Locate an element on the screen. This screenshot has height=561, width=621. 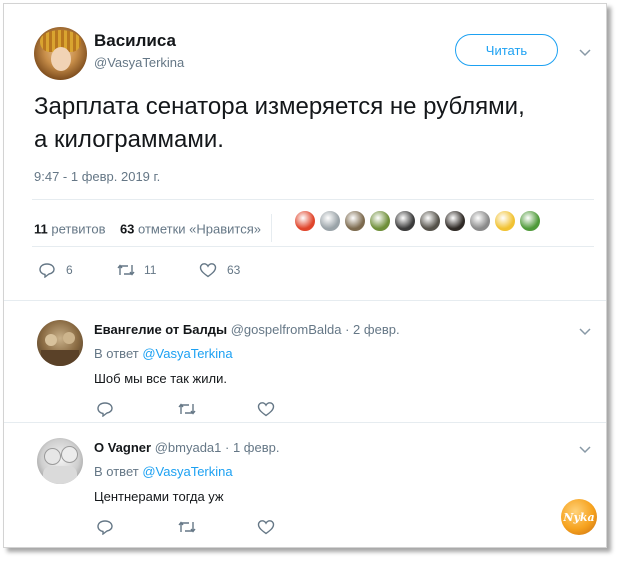
avatar-body is located at coordinates (60, 475).